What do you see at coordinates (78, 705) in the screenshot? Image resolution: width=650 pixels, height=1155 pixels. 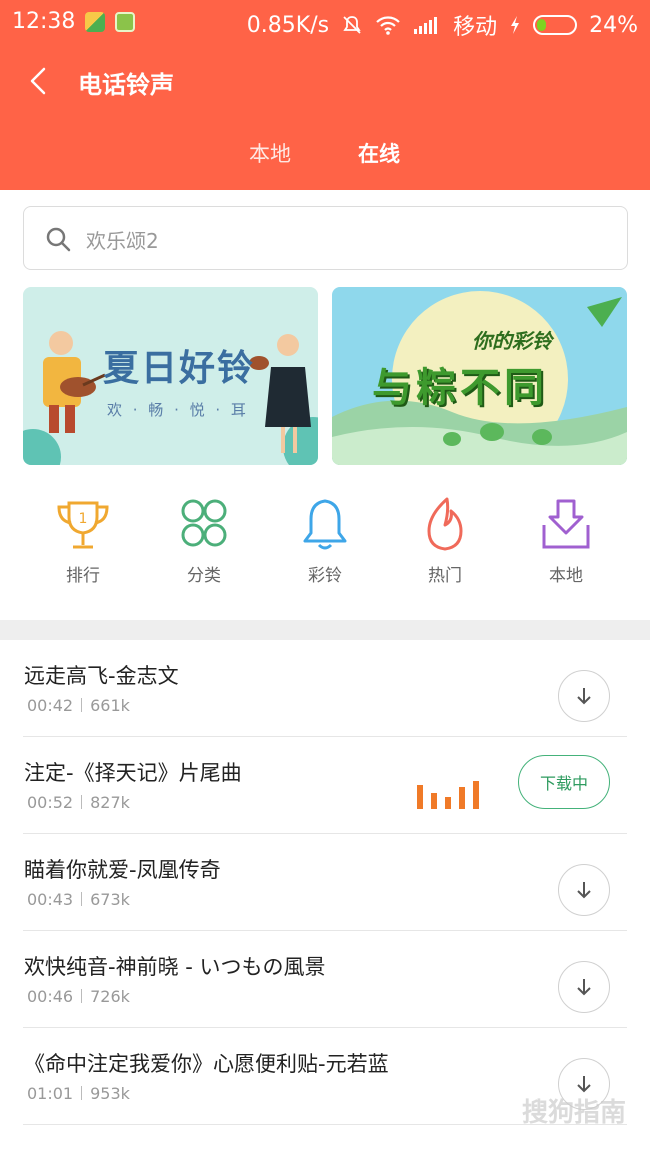 I see `song-meta: 00:42 661k` at bounding box center [78, 705].